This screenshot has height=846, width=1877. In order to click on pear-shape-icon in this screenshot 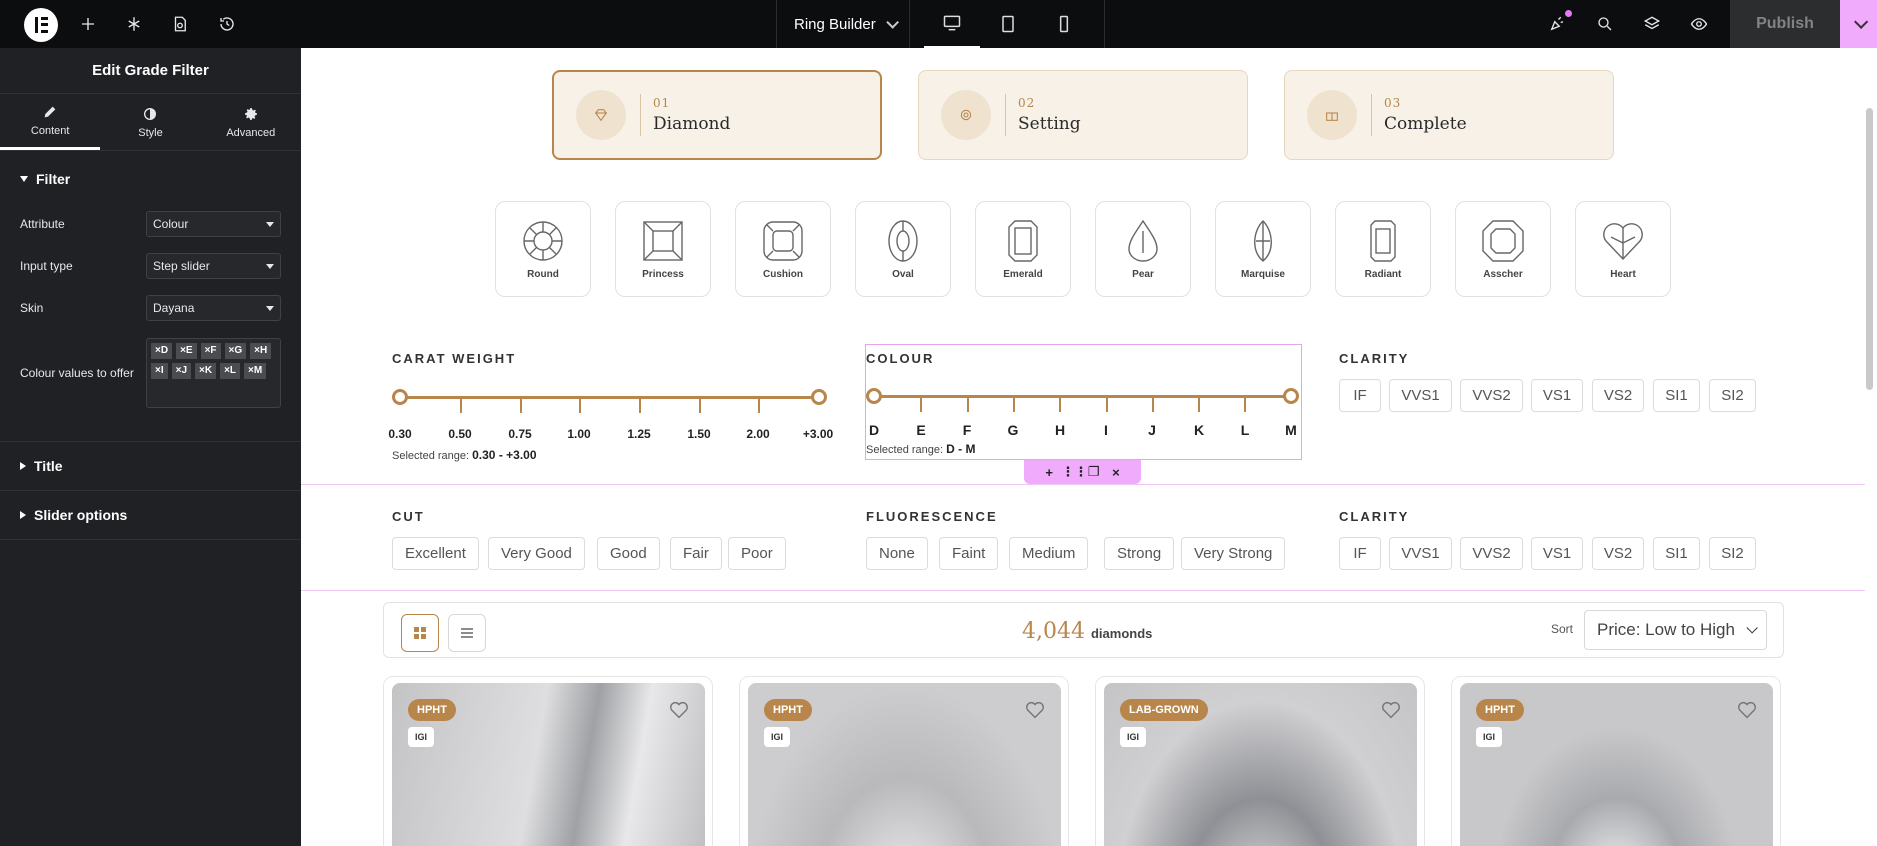, I will do `click(1143, 240)`.